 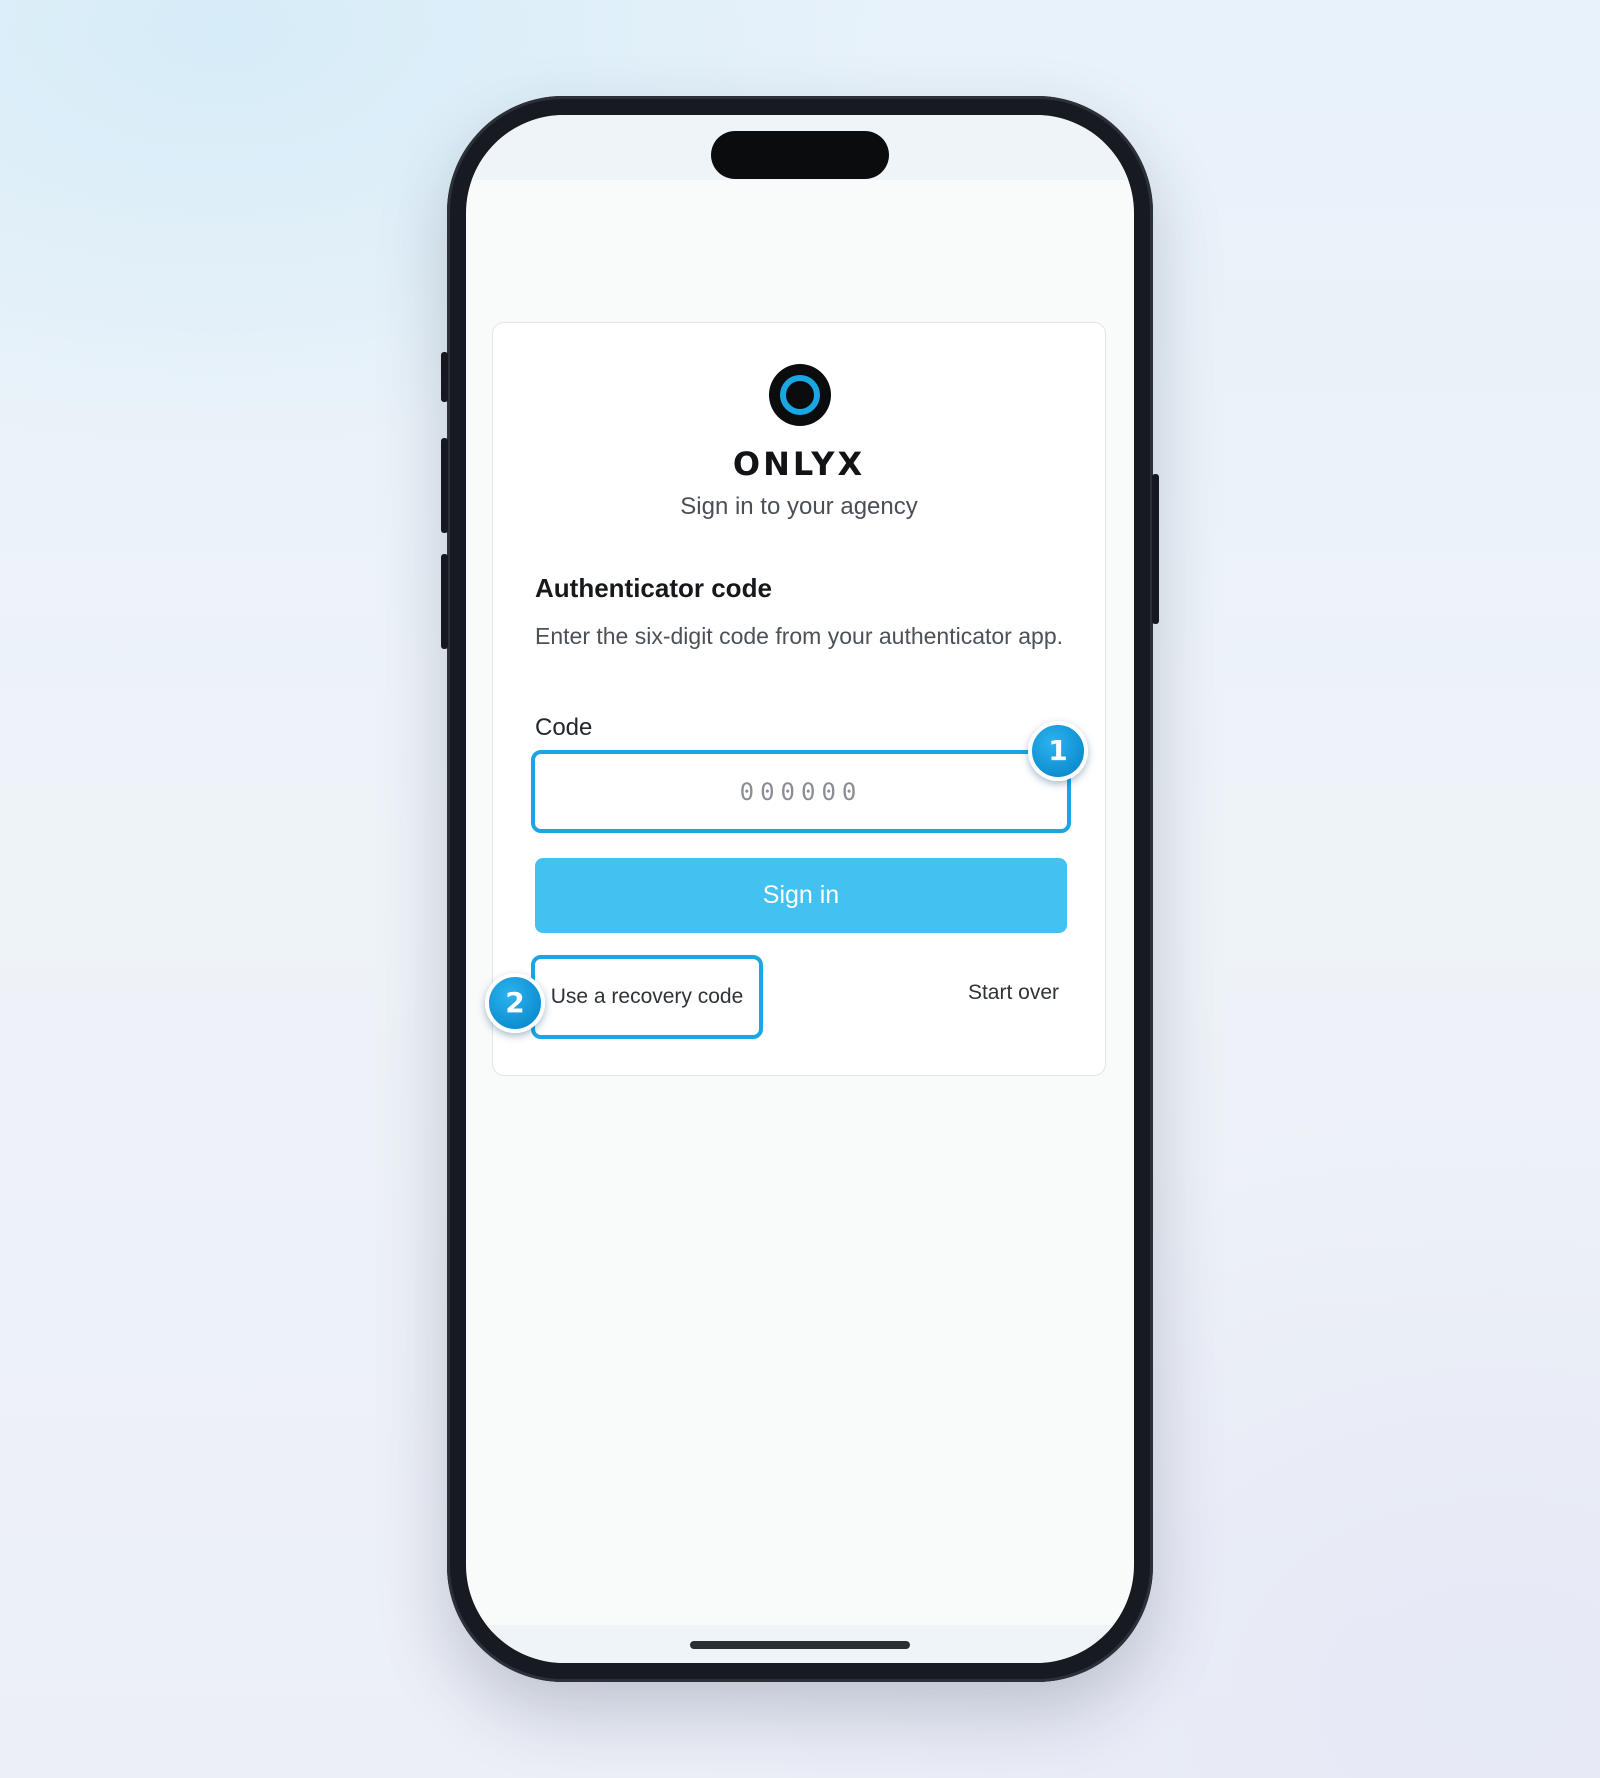 What do you see at coordinates (444, 485) in the screenshot?
I see `phone-volume-up-button` at bounding box center [444, 485].